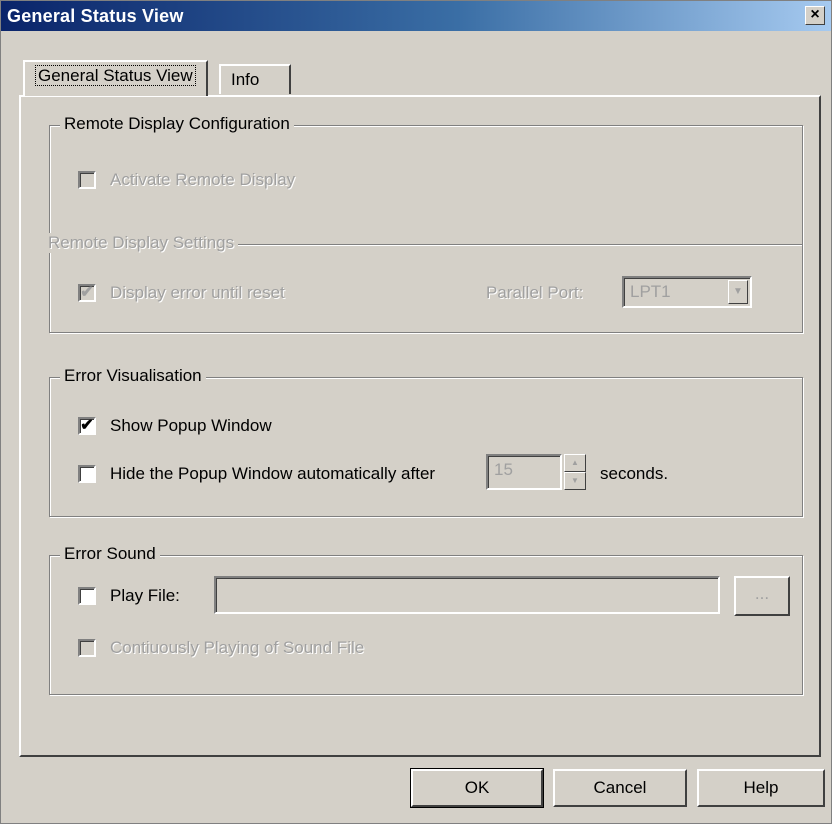  Describe the element at coordinates (575, 463) in the screenshot. I see `spin-up-icon: ▲` at that location.